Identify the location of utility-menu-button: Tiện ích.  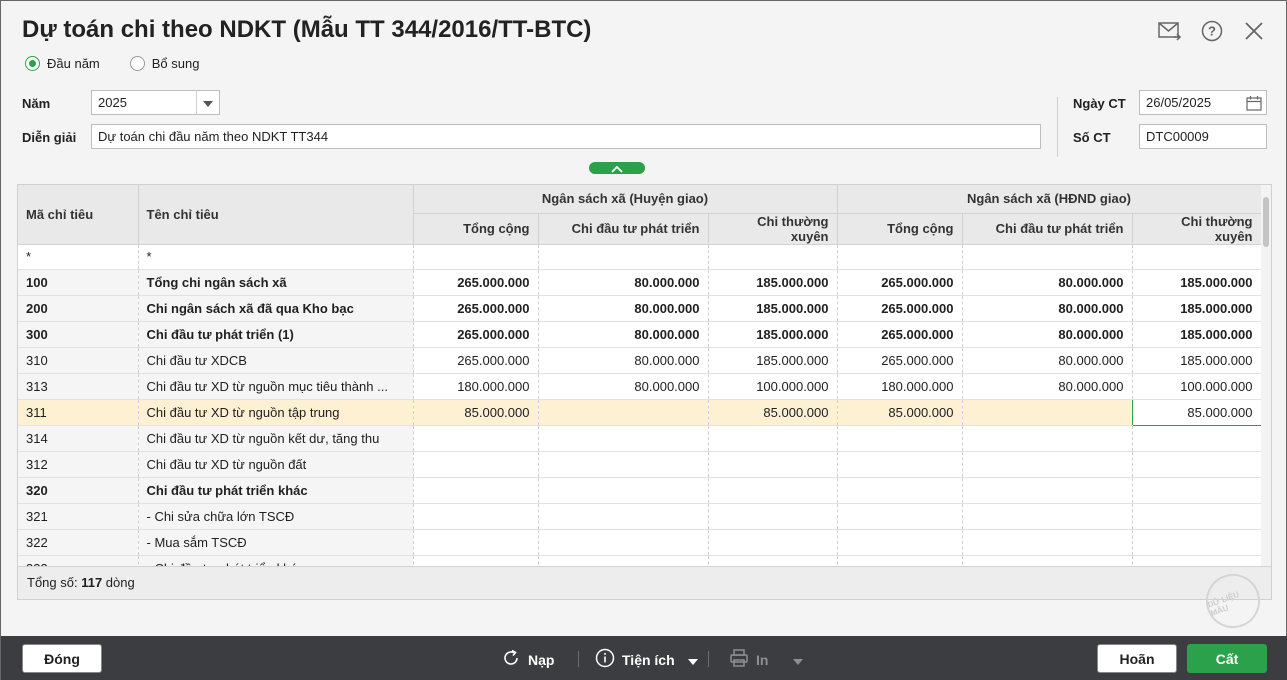
(646, 659).